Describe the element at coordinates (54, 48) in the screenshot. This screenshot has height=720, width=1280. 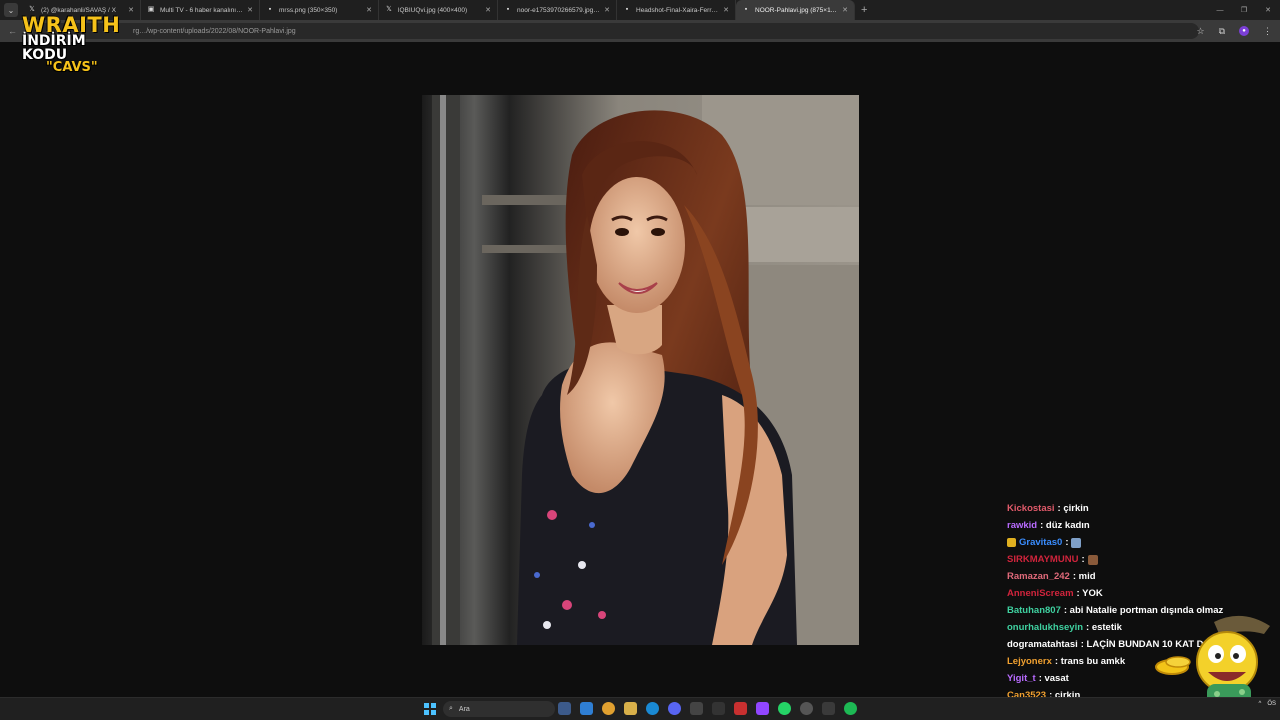
I see `logo-discount-code: İNDİRİM KODU` at that location.